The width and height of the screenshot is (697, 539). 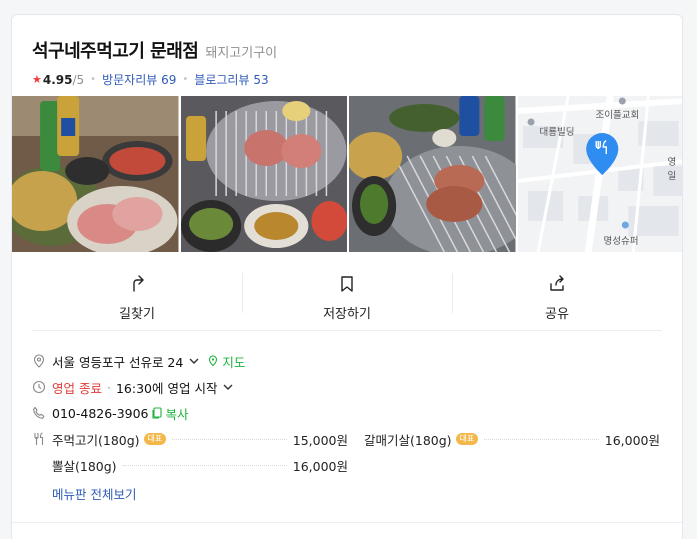 I want to click on place-name: 석구네주먹고기 문래점, so click(x=115, y=50).